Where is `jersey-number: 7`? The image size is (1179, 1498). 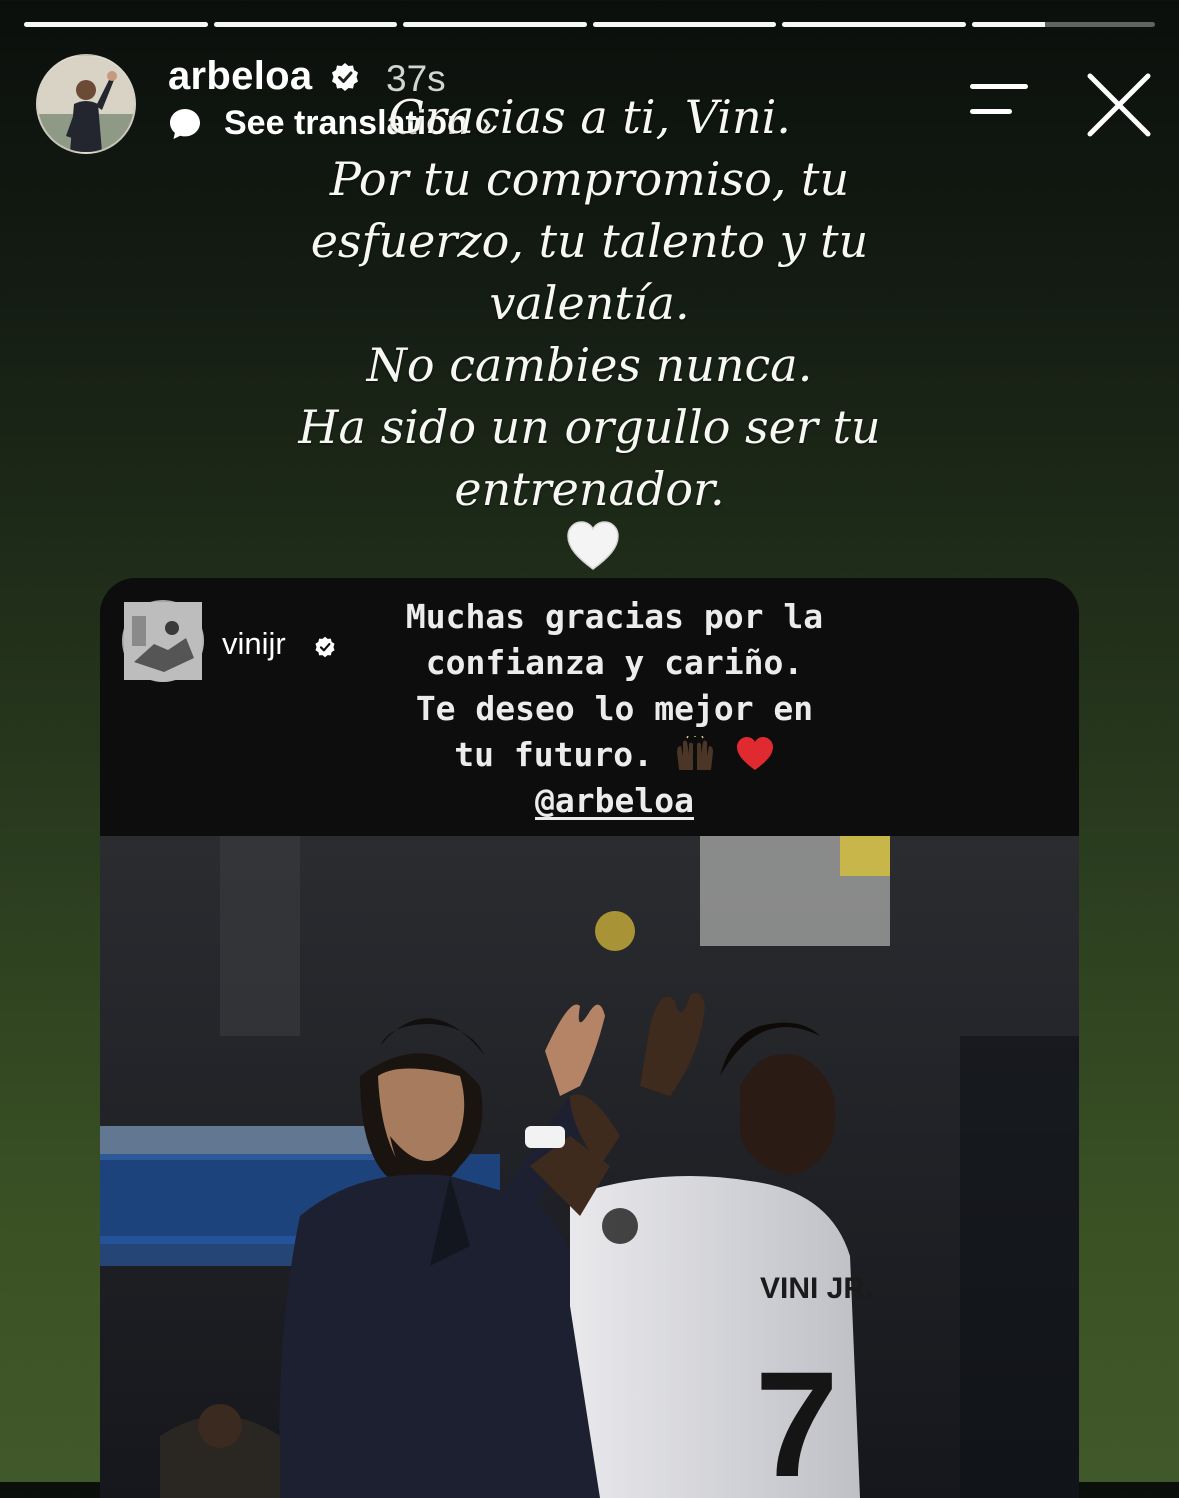 jersey-number: 7 is located at coordinates (796, 1419).